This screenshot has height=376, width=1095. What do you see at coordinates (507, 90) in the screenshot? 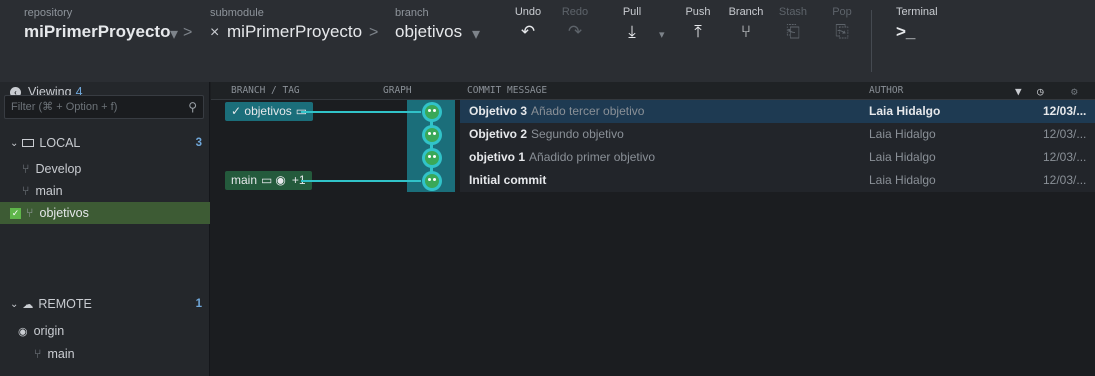
I see `commit-message-header: COMMIT MESSAGE` at bounding box center [507, 90].